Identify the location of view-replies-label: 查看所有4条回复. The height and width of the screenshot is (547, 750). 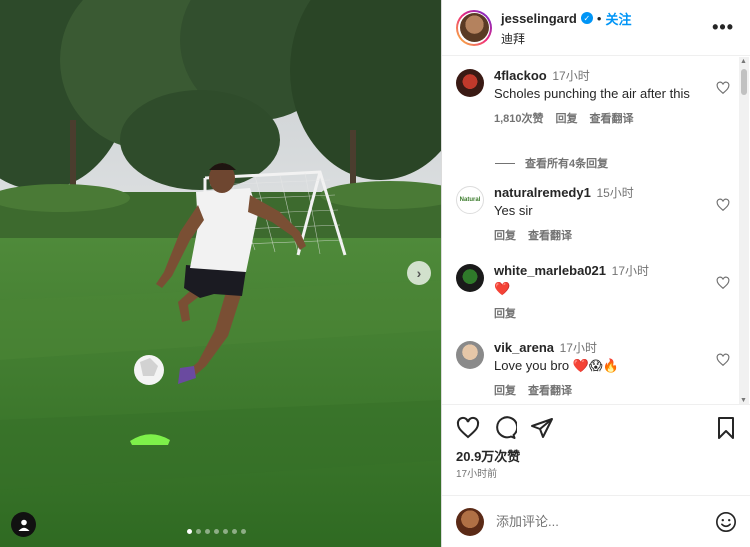
(567, 164).